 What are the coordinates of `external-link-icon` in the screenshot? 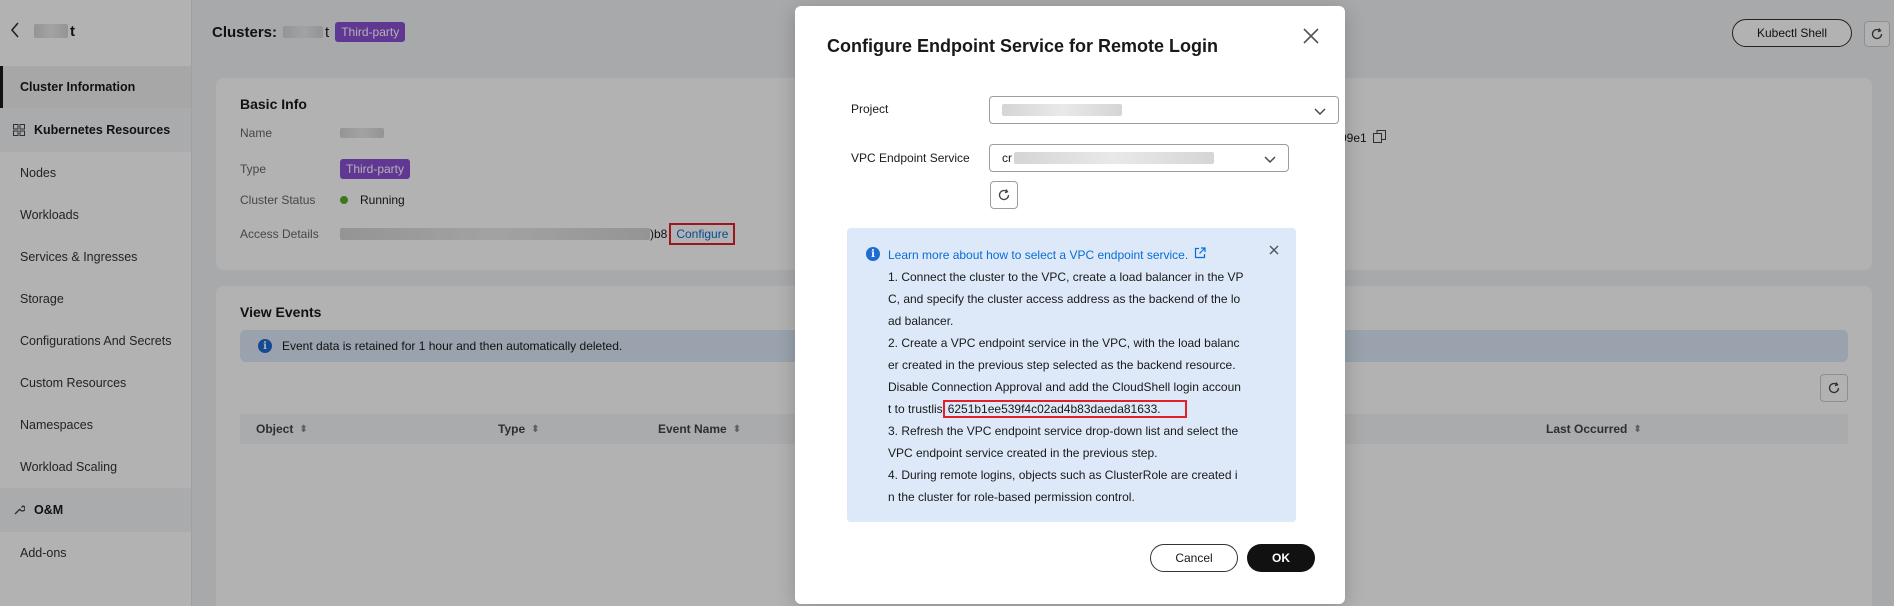 It's located at (1200, 254).